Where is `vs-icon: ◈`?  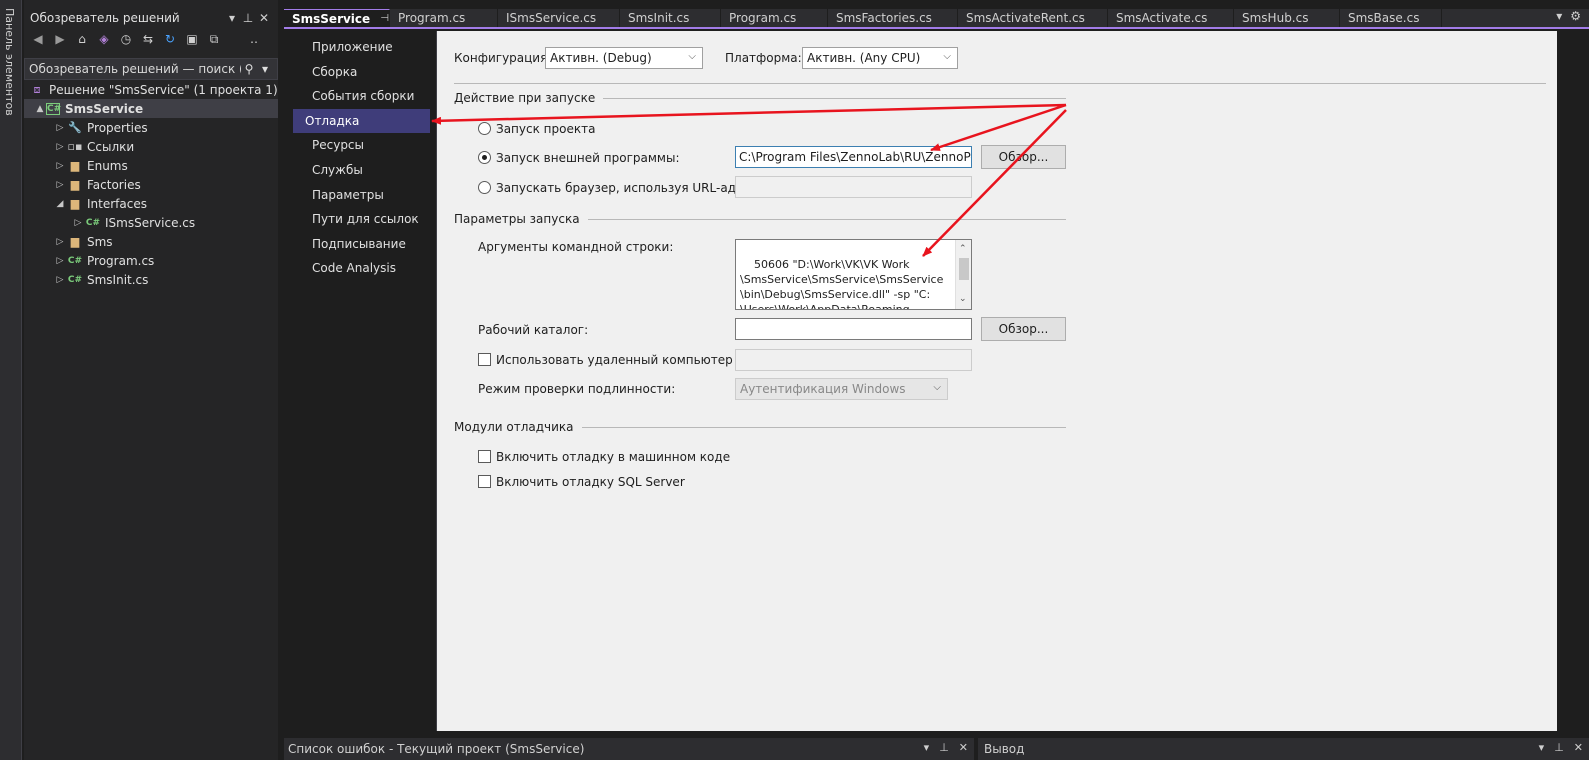
vs-icon: ◈ is located at coordinates (104, 39).